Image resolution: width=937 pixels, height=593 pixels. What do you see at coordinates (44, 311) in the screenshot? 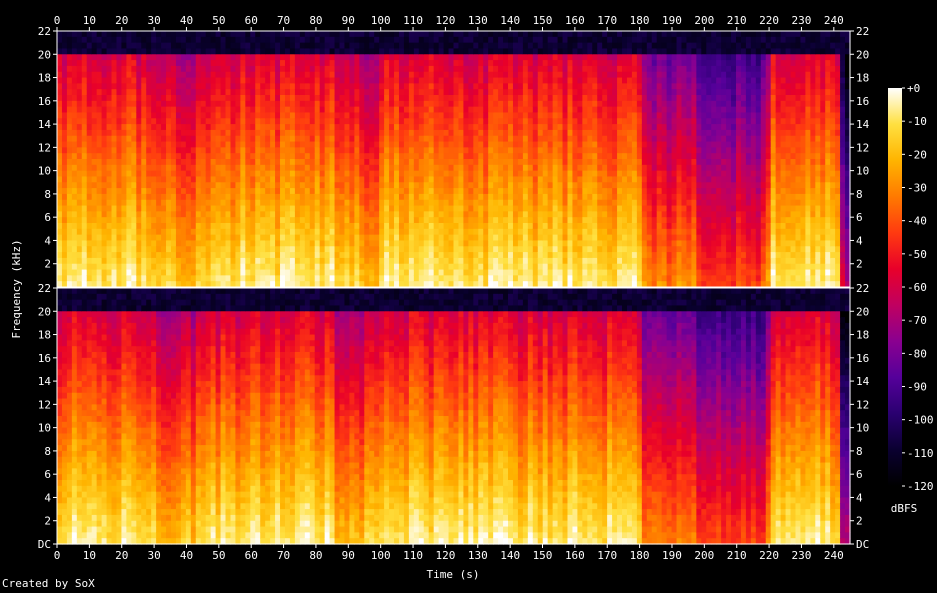
I see `y-tick-label-left: 20` at bounding box center [44, 311].